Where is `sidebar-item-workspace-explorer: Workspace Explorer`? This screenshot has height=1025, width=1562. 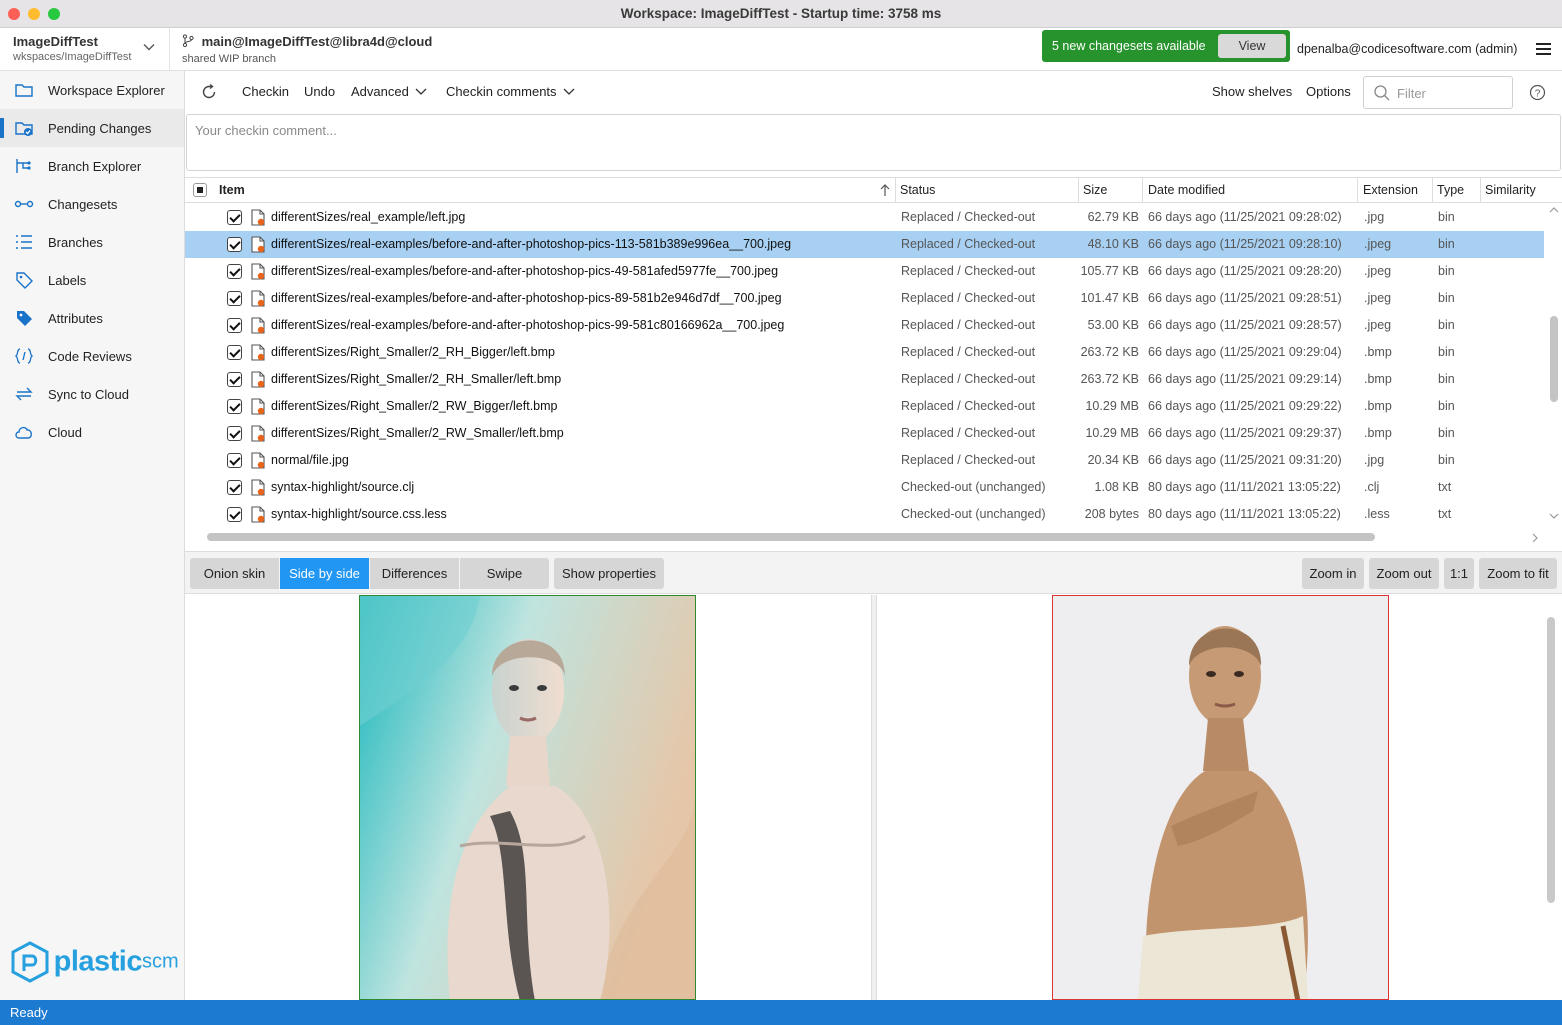 sidebar-item-workspace-explorer: Workspace Explorer is located at coordinates (92, 90).